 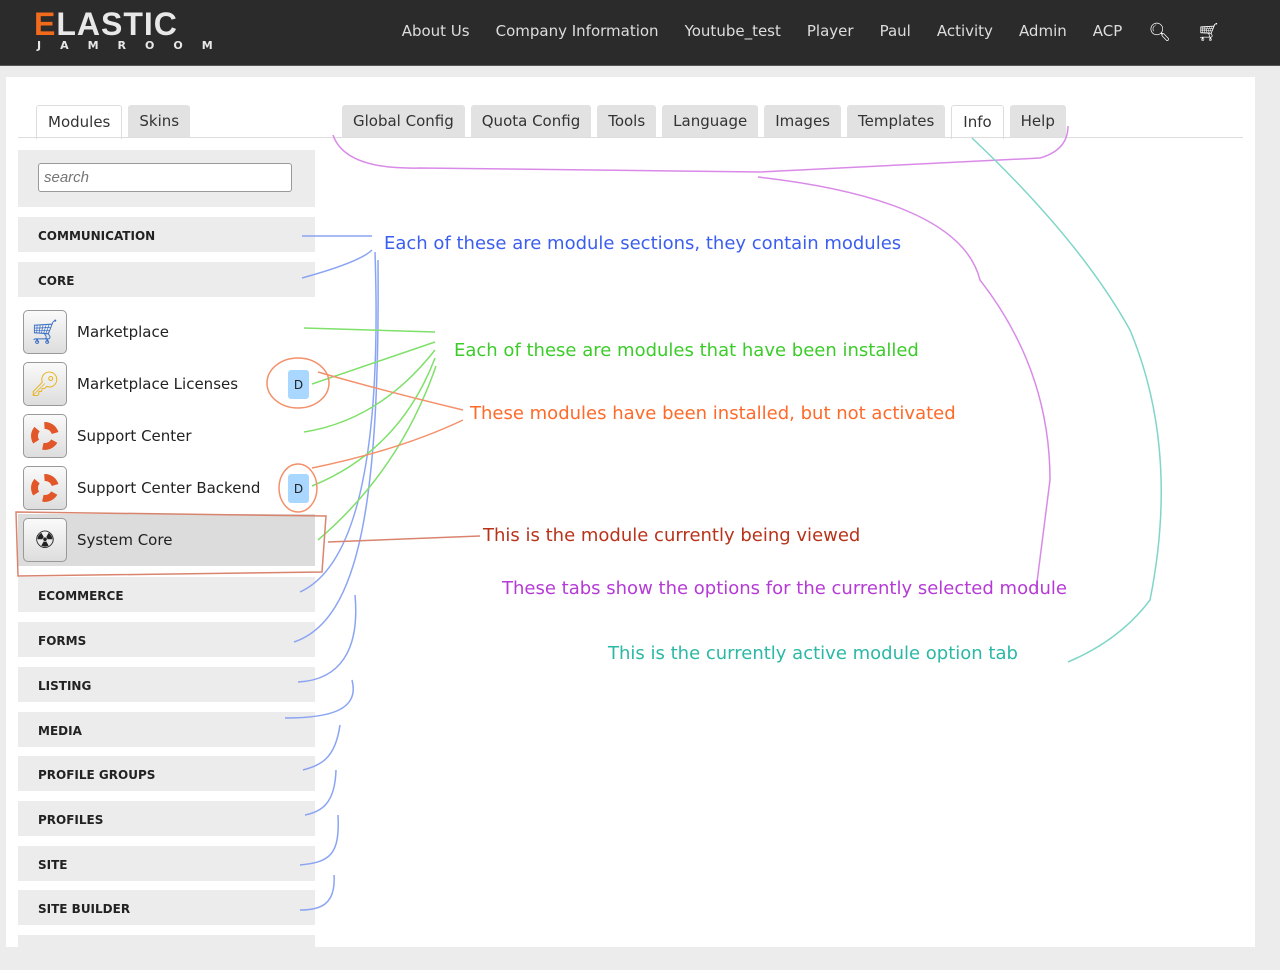 What do you see at coordinates (710, 121) in the screenshot?
I see `tab-language: Language` at bounding box center [710, 121].